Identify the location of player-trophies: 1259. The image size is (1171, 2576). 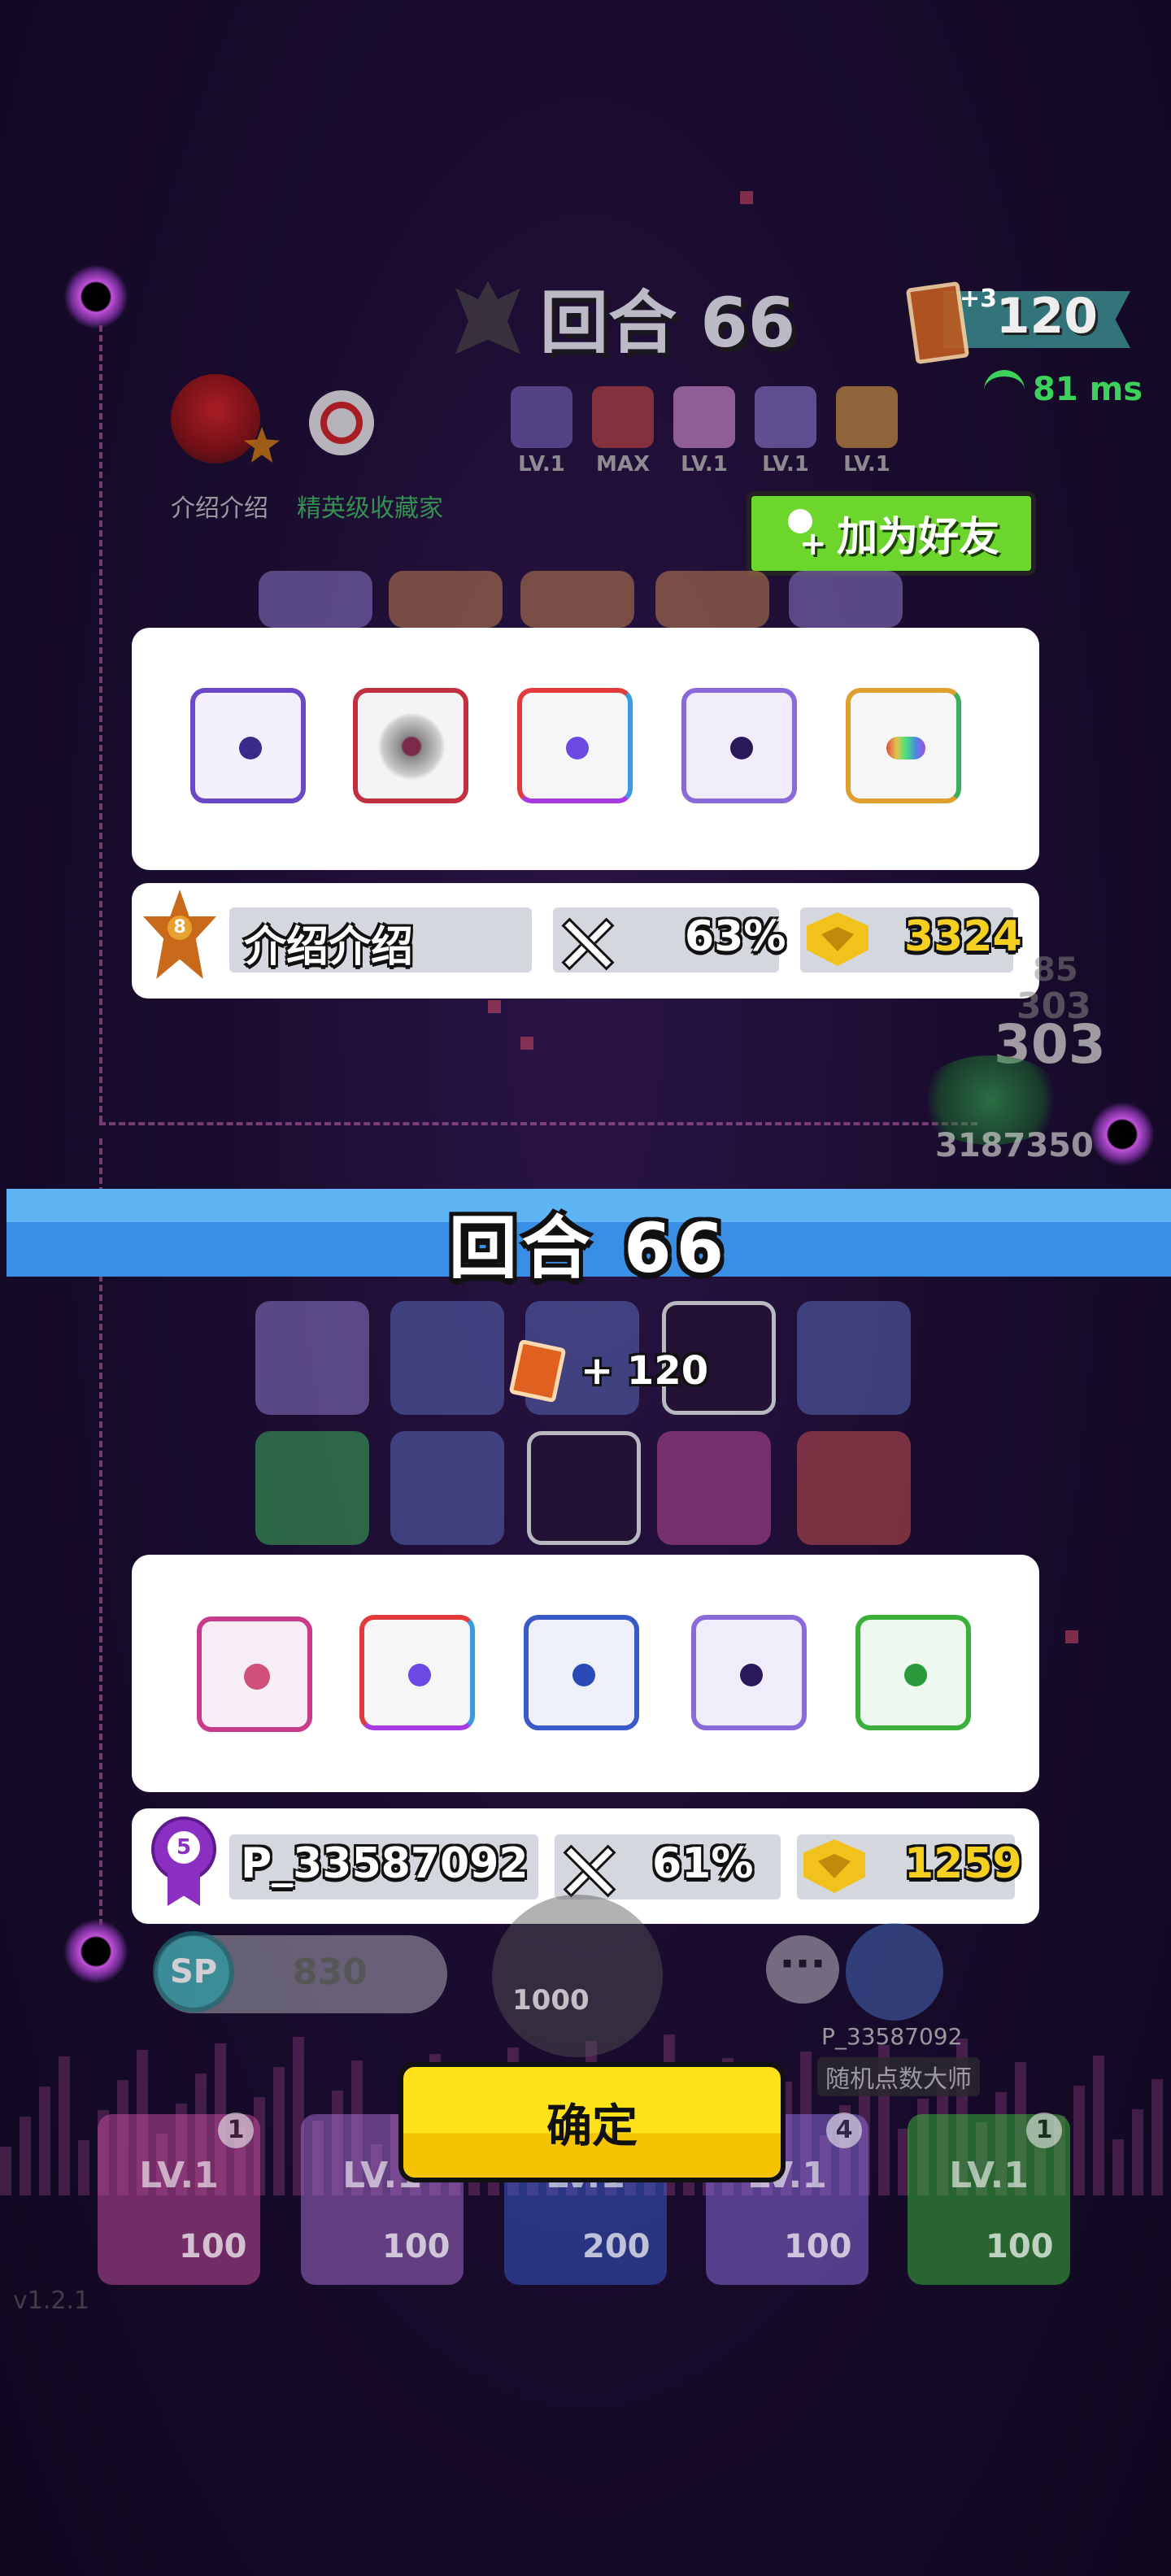
(963, 1863).